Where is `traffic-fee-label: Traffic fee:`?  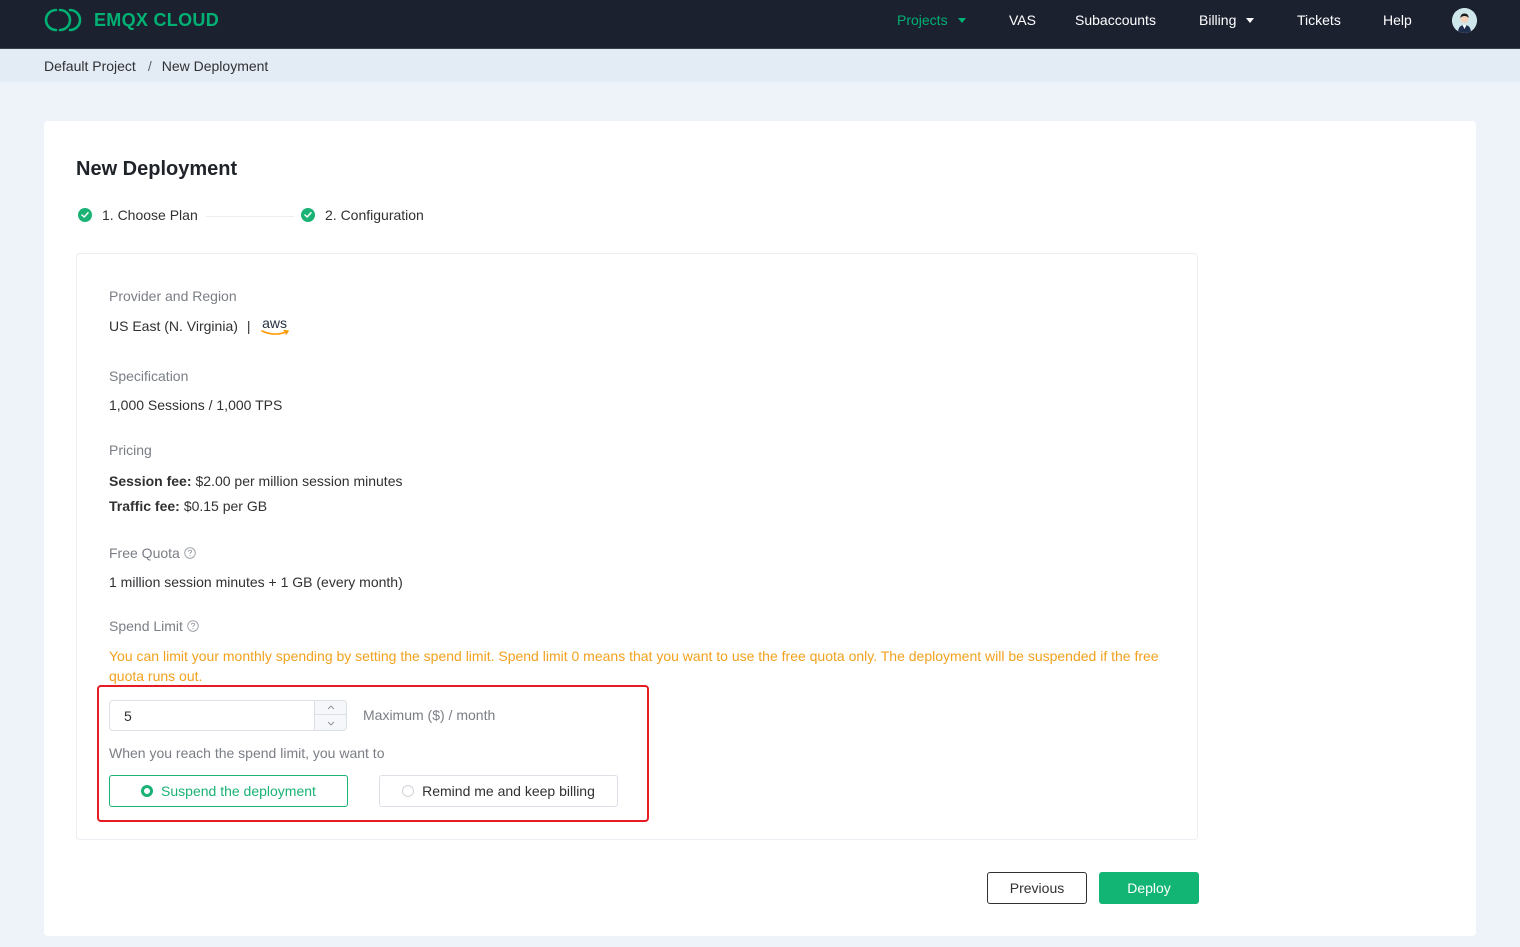 traffic-fee-label: Traffic fee: is located at coordinates (144, 506).